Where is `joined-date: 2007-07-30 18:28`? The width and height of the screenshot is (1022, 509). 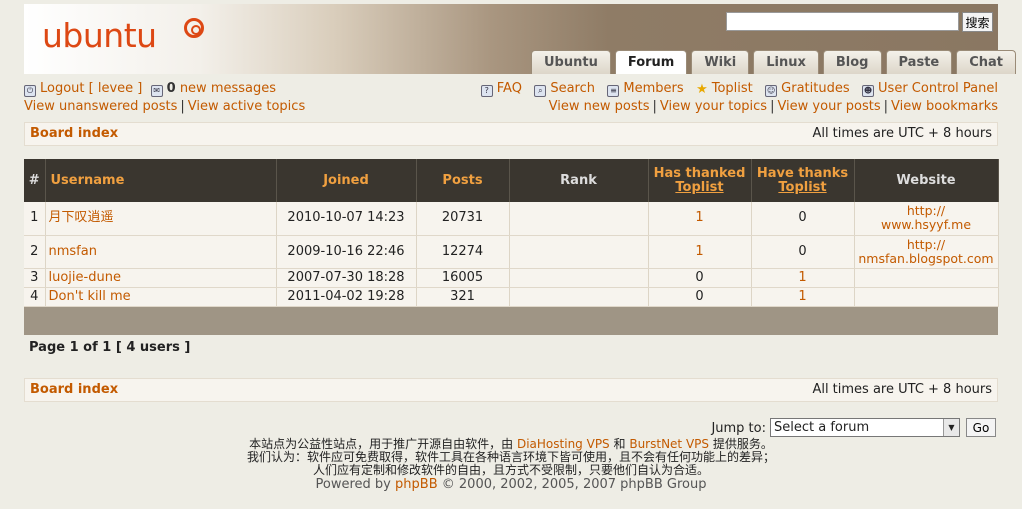
joined-date: 2007-07-30 18:28 is located at coordinates (346, 278).